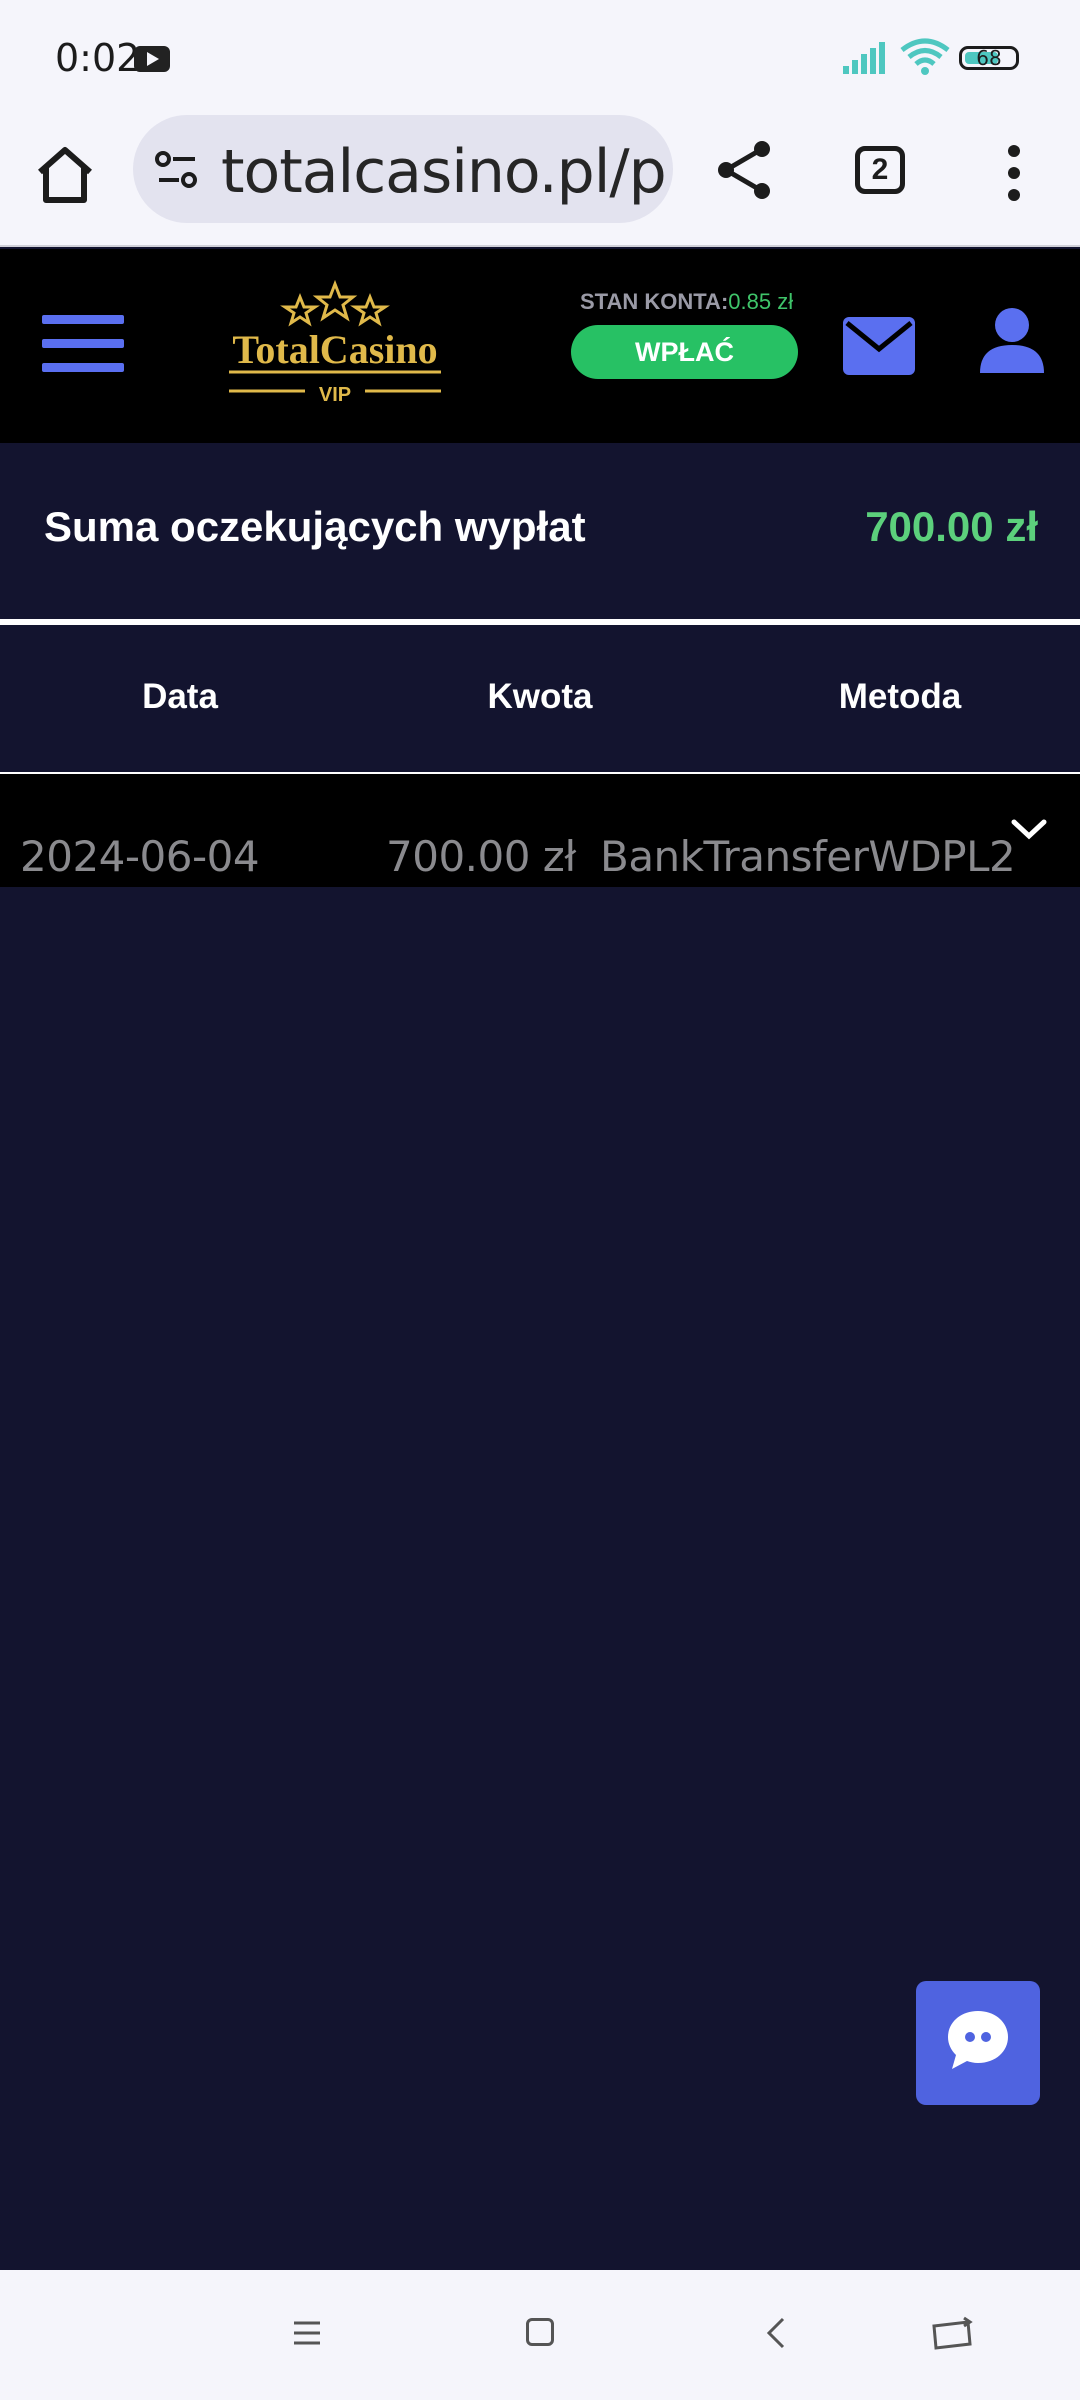 This screenshot has height=2400, width=1080. Describe the element at coordinates (98, 58) in the screenshot. I see `status-time: 0:02` at that location.